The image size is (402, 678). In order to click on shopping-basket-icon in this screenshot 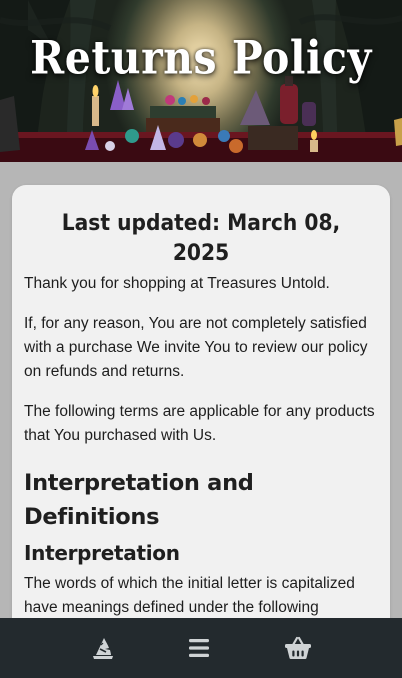, I will do `click(298, 647)`.